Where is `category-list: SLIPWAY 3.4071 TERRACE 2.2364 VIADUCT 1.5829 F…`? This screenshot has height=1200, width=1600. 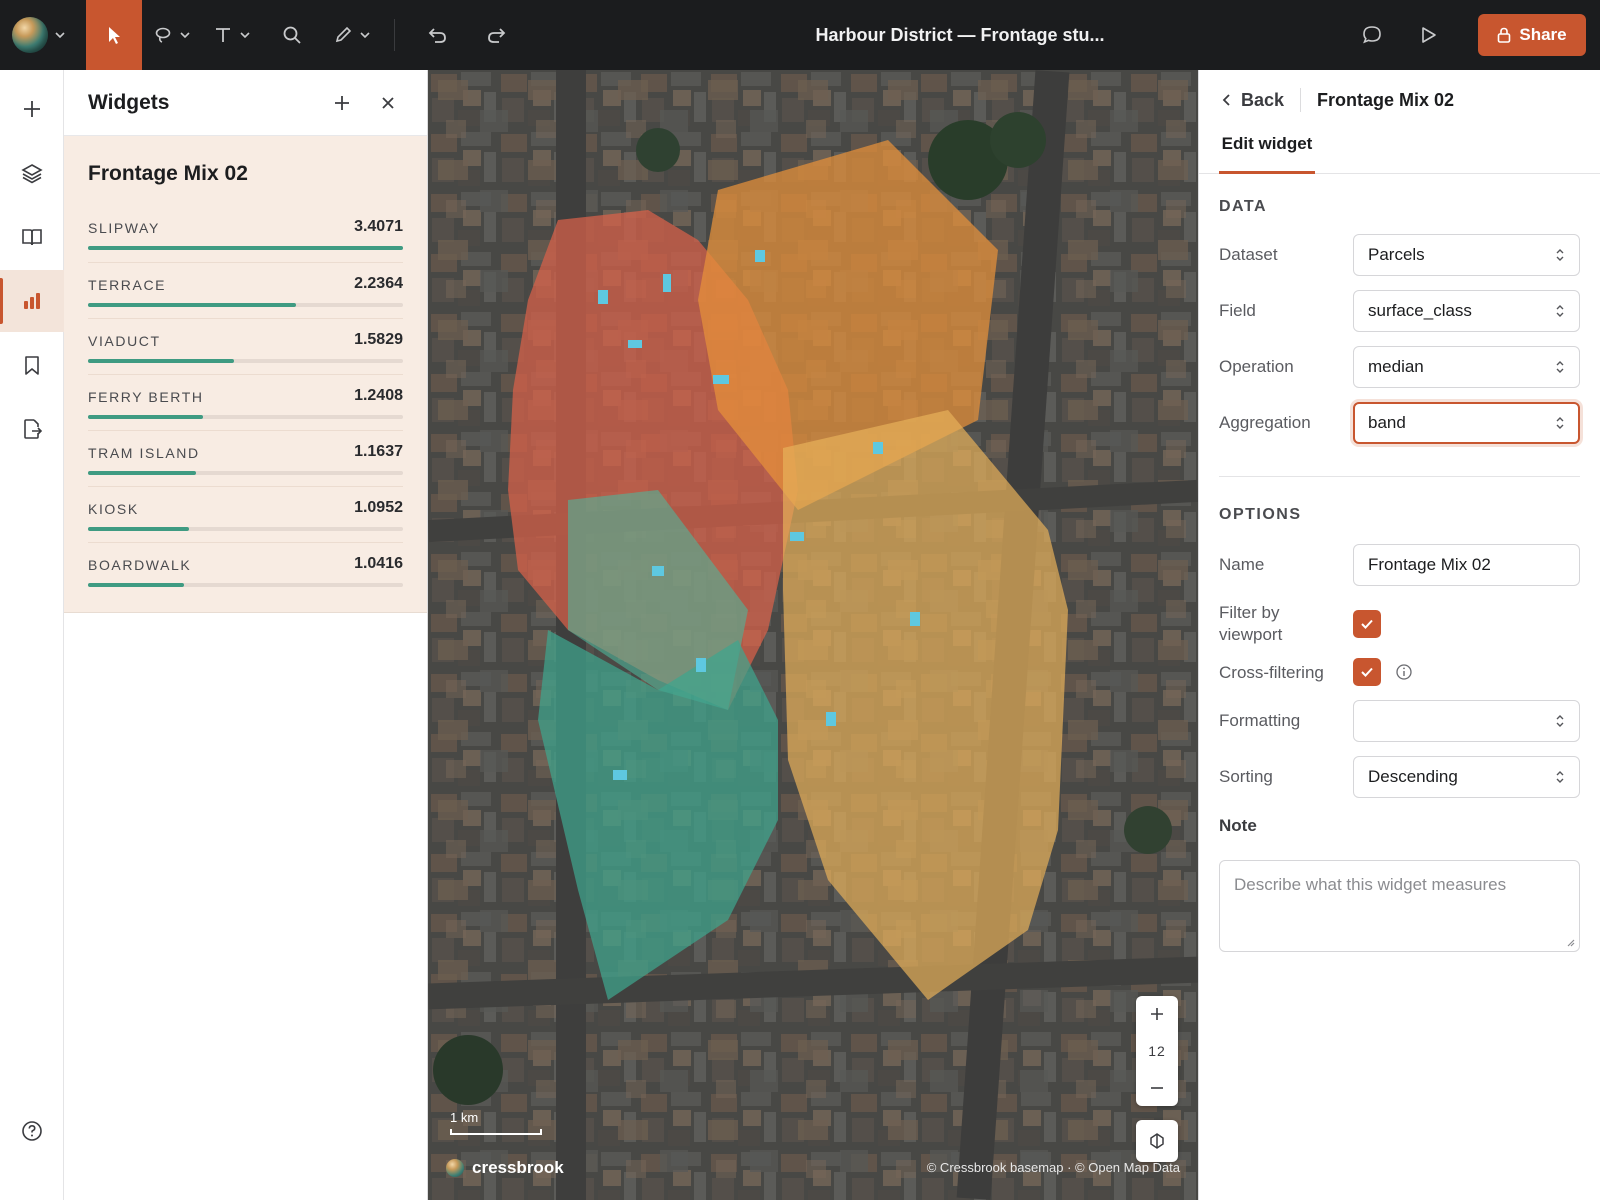
category-list: SLIPWAY 3.4071 TERRACE 2.2364 VIADUCT 1.5829 F… is located at coordinates (245, 402).